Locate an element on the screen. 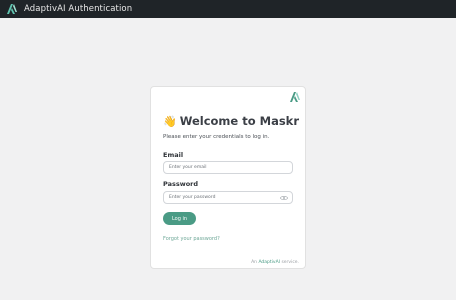  forgot-password-link: Forgot your password? is located at coordinates (191, 239).